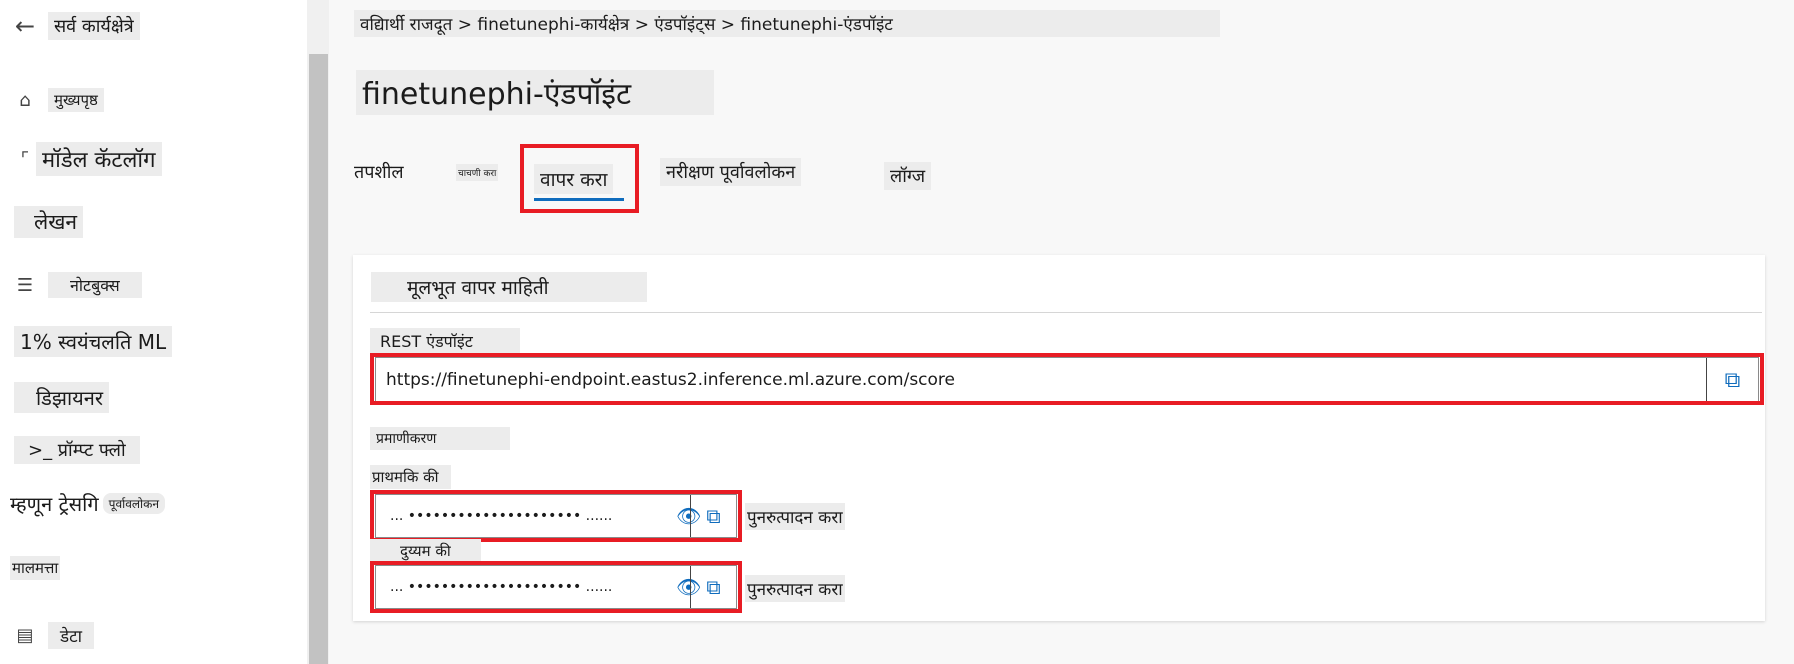 This screenshot has width=1794, height=664. Describe the element at coordinates (25, 26) in the screenshot. I see `back-arrow-icon: ←` at that location.